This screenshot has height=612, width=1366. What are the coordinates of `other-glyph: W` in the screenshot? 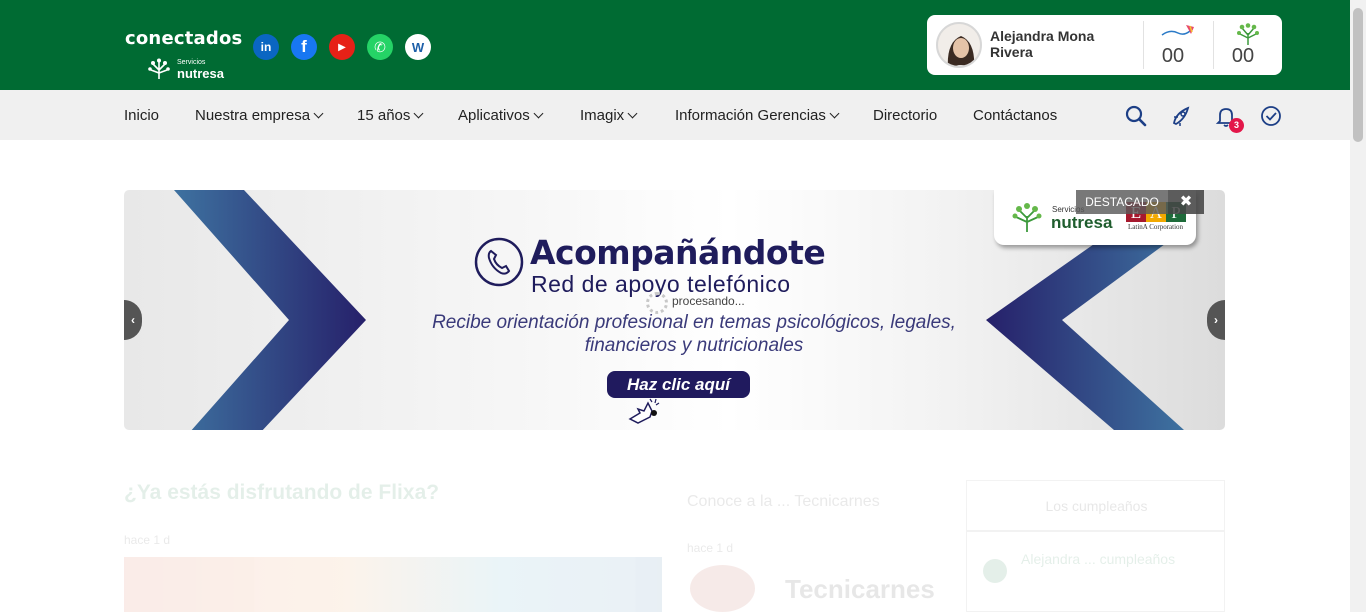 It's located at (418, 47).